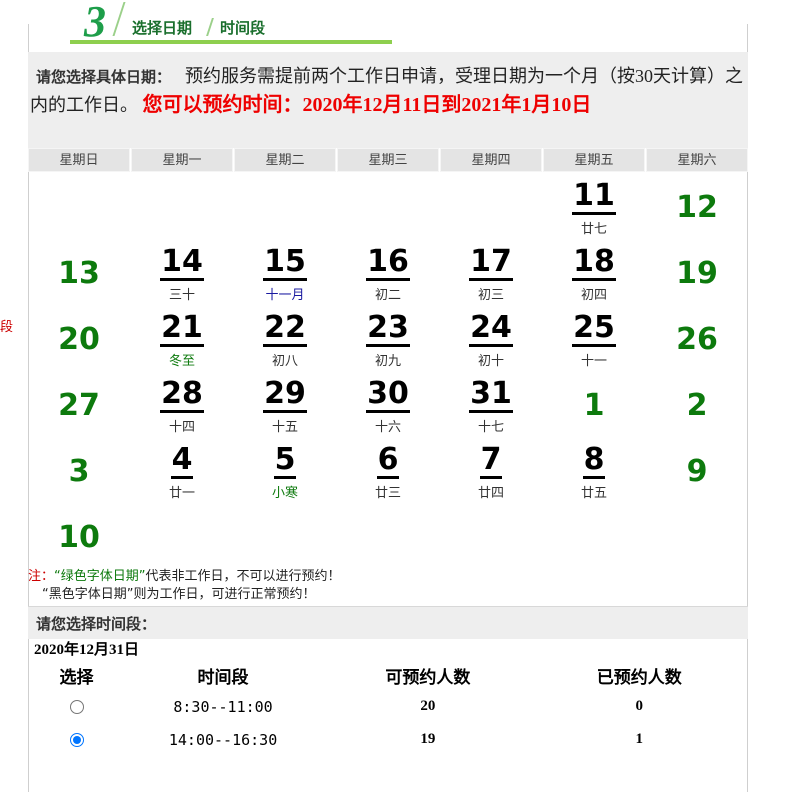 This screenshot has width=788, height=792. Describe the element at coordinates (491, 406) in the screenshot. I see `calendar-day: 31 十七` at that location.